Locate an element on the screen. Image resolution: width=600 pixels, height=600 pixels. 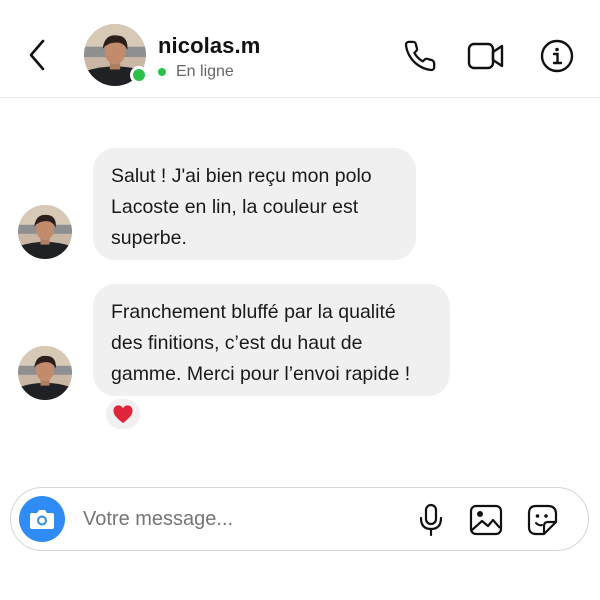
sticker-icon is located at coordinates (542, 520).